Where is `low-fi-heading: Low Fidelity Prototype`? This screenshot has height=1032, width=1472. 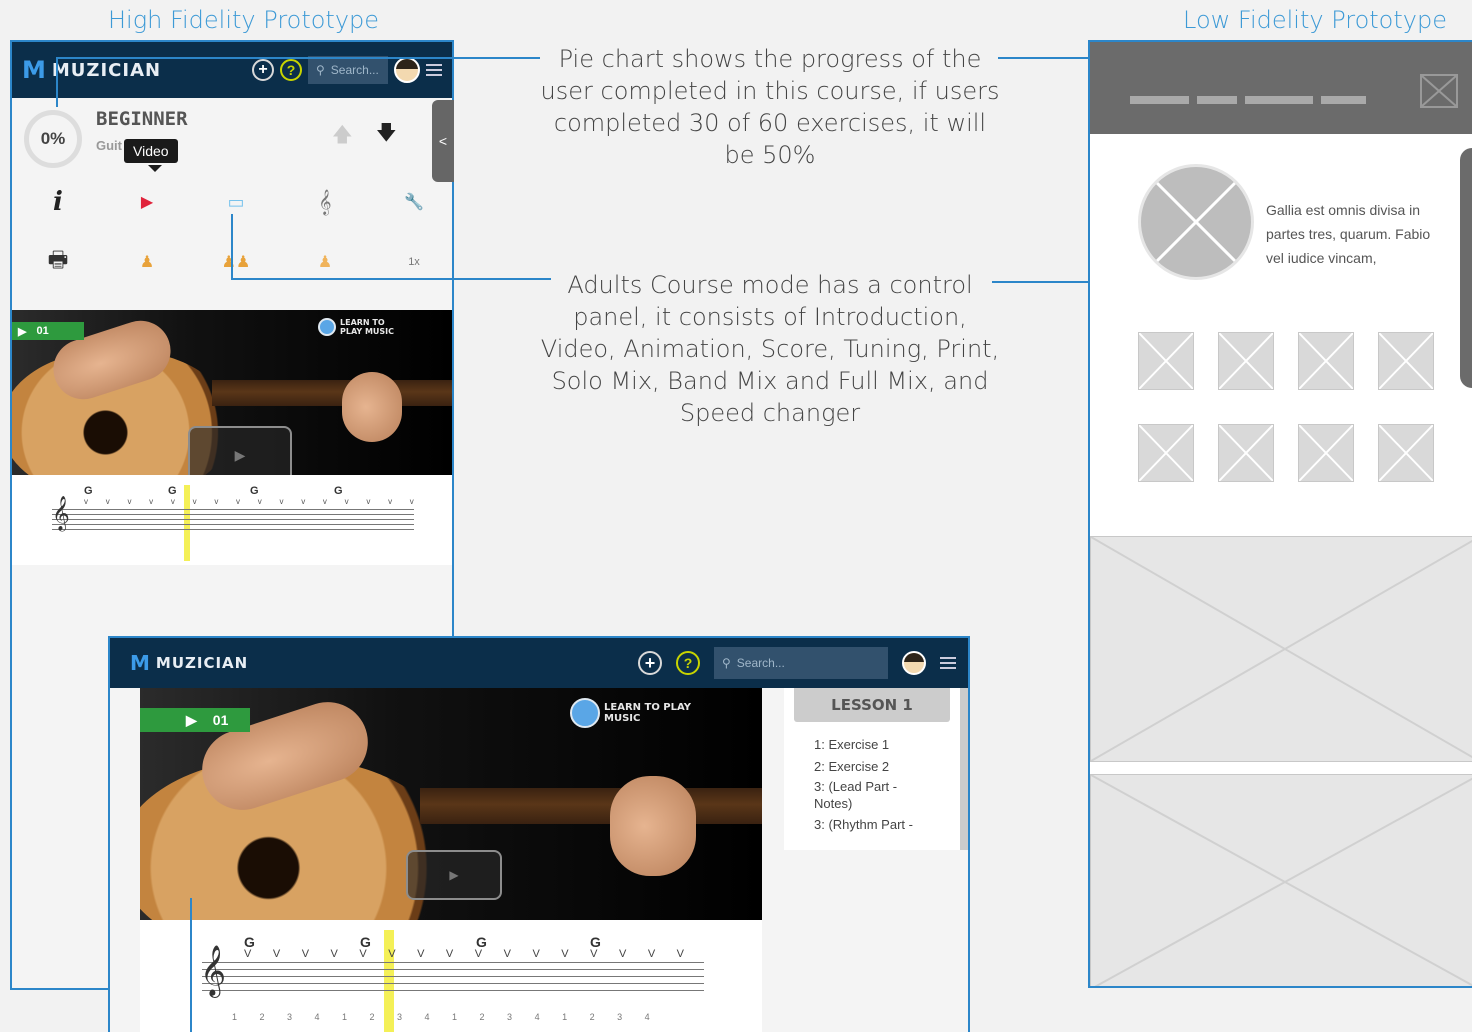
low-fi-heading: Low Fidelity Prototype is located at coordinates (1315, 20).